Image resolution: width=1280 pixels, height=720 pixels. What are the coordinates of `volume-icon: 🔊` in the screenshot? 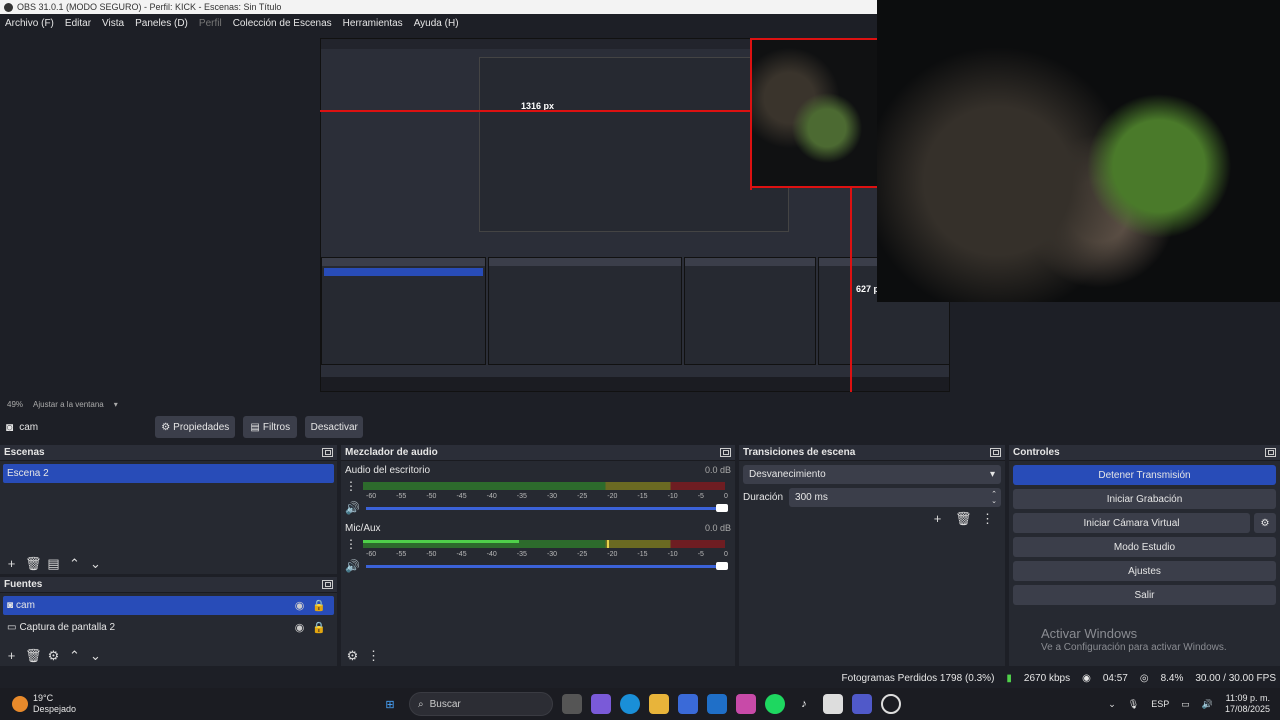 It's located at (1207, 704).